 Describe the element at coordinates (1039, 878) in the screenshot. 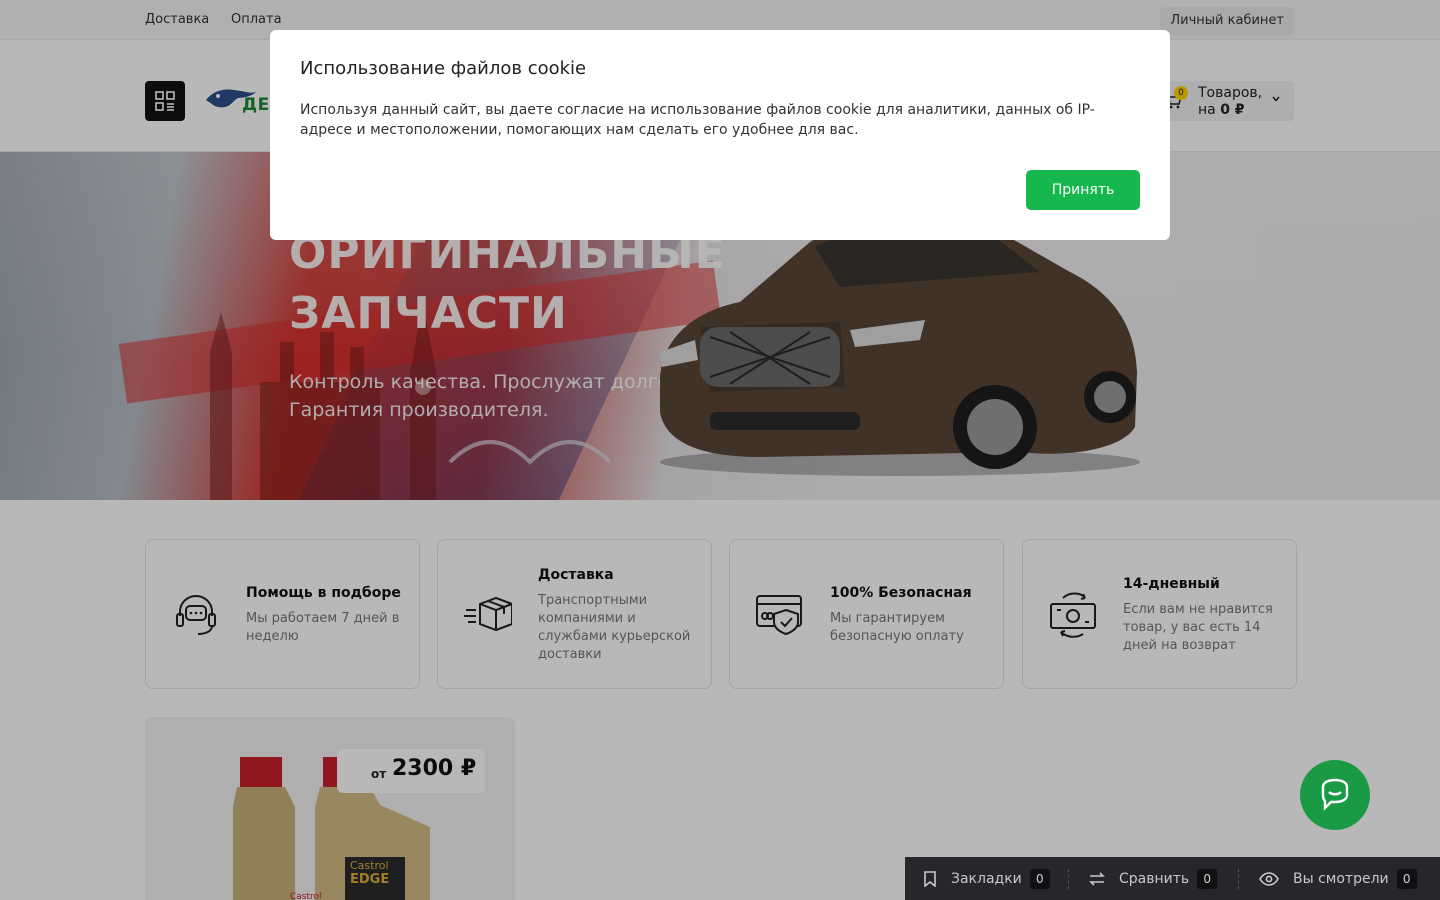

I see `bookmarks-count: 0` at that location.